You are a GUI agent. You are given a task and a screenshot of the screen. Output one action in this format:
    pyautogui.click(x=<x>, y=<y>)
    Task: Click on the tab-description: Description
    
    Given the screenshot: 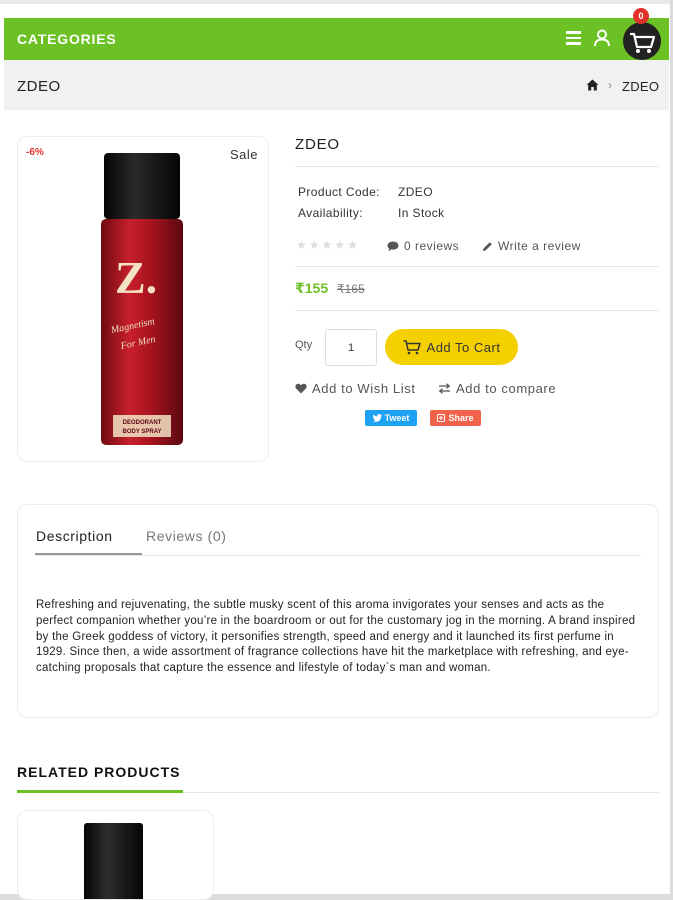 What is the action you would take?
    pyautogui.click(x=74, y=536)
    